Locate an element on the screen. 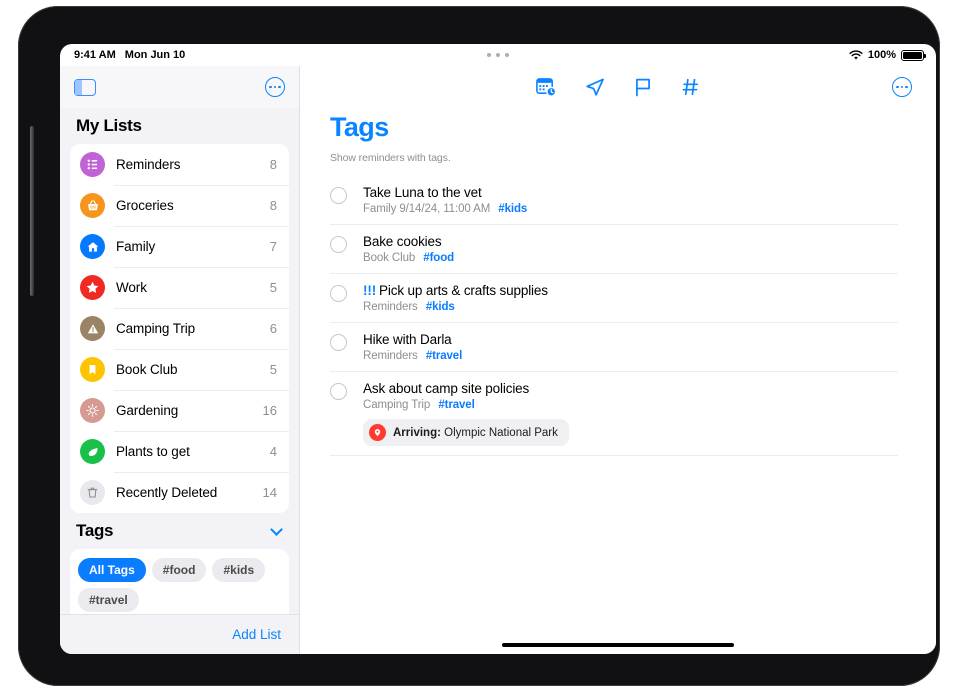  add-list-button: Add List is located at coordinates (256, 634).